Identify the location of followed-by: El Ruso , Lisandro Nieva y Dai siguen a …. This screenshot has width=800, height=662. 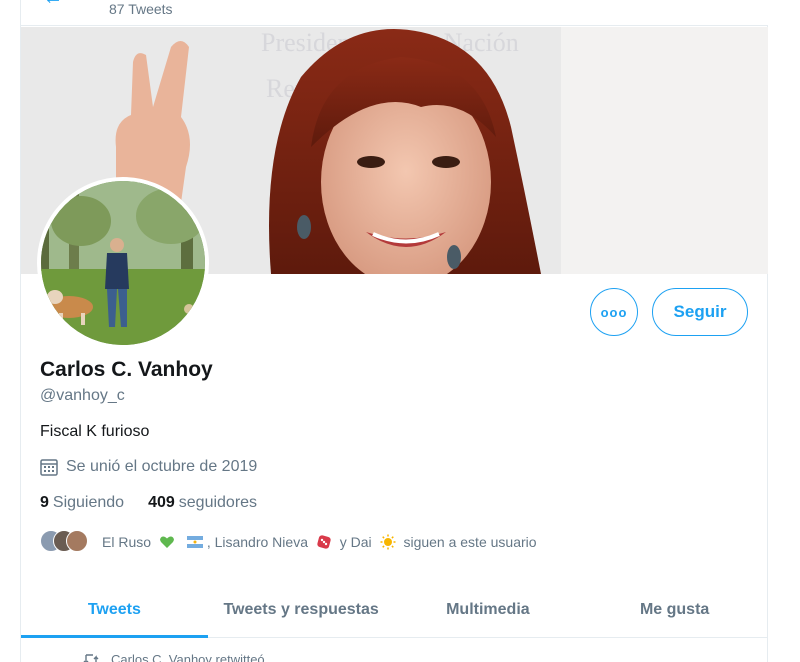
(288, 542).